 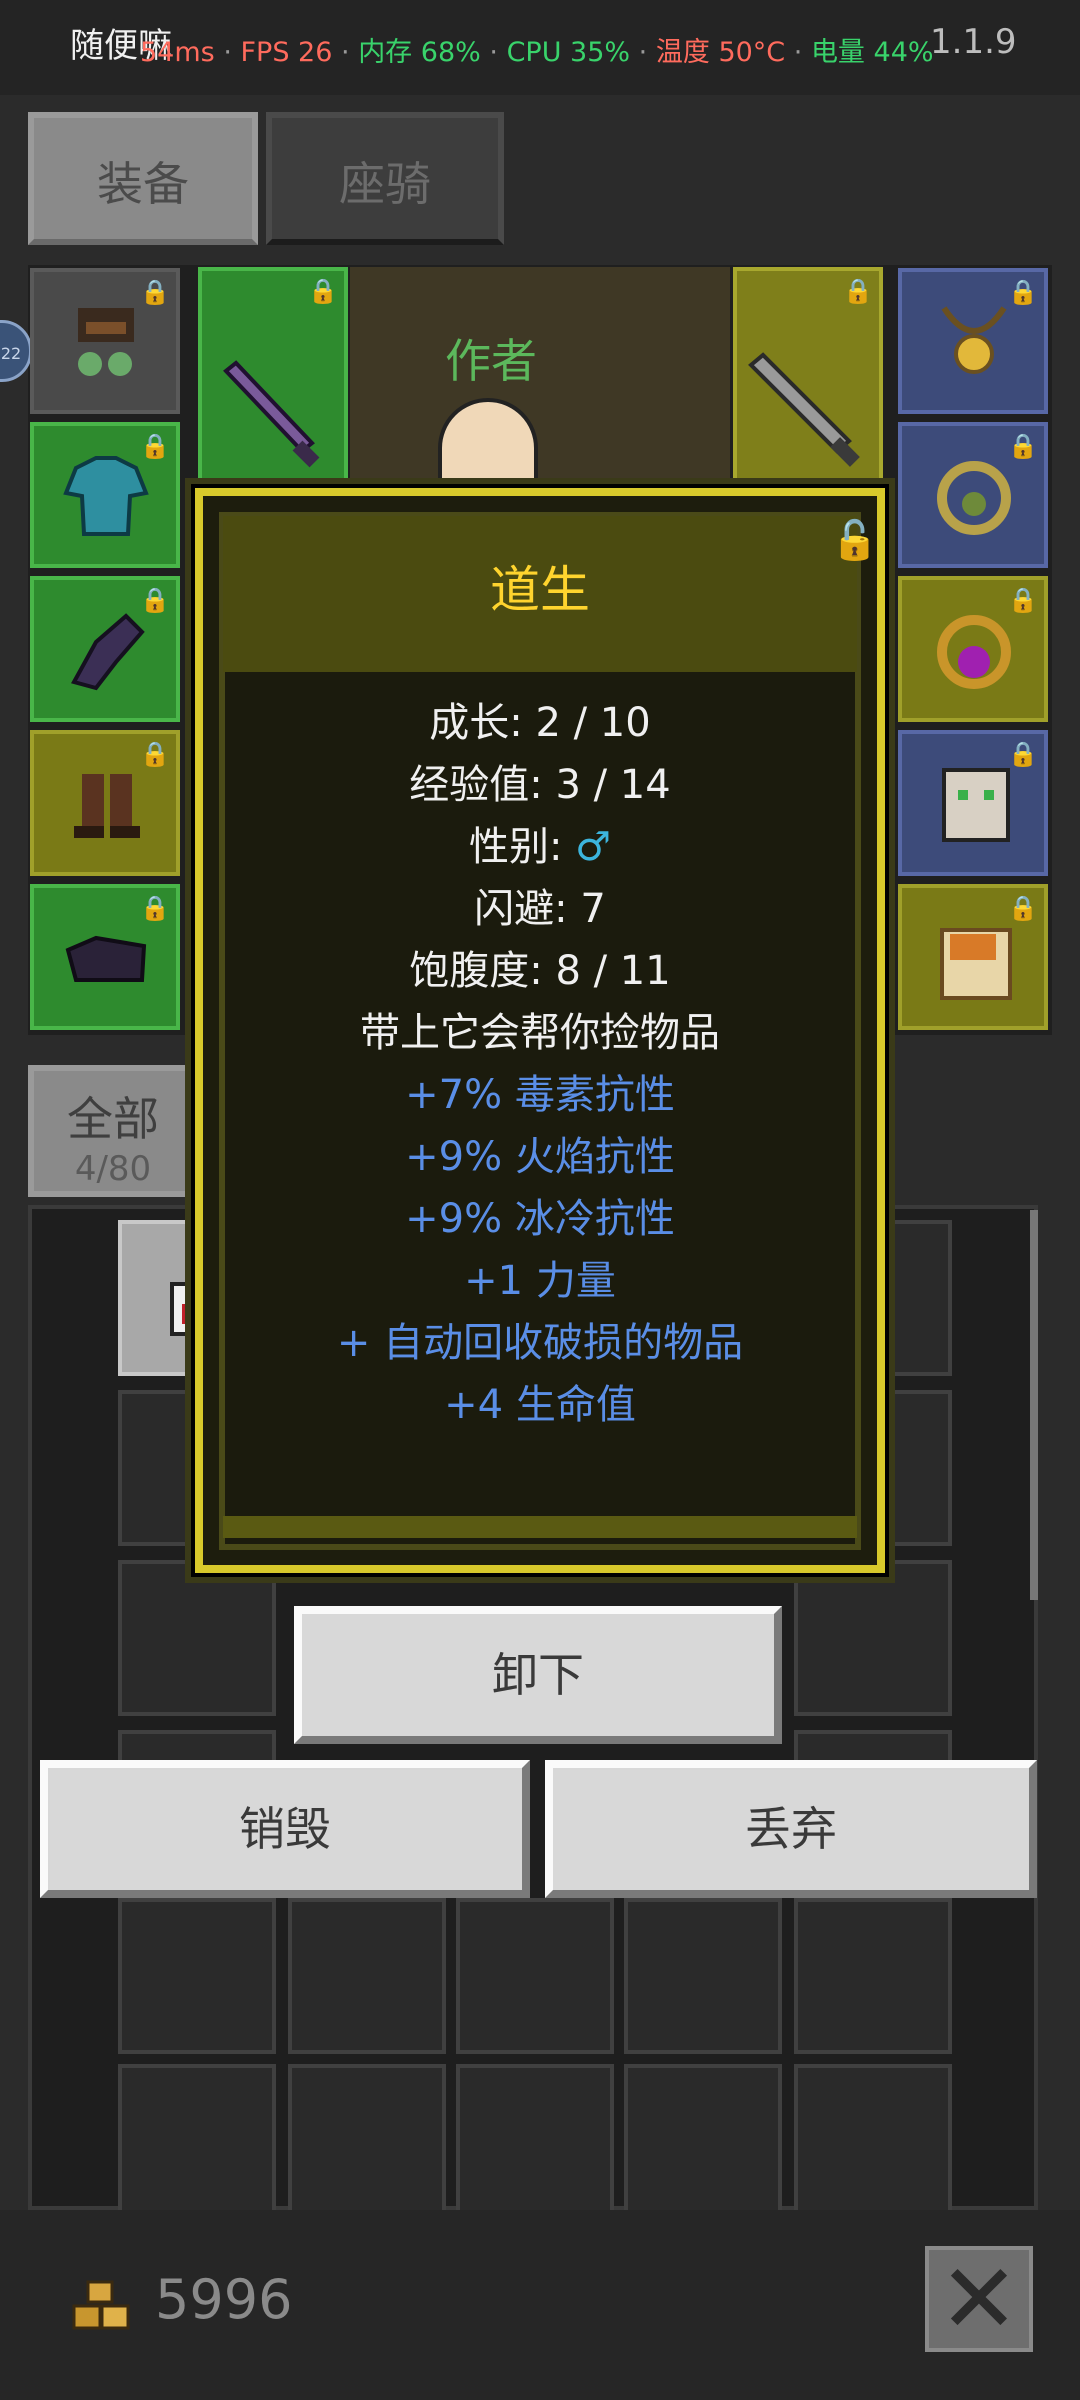 I want to click on equip-slot-offhand: 🔒, so click(x=808, y=382).